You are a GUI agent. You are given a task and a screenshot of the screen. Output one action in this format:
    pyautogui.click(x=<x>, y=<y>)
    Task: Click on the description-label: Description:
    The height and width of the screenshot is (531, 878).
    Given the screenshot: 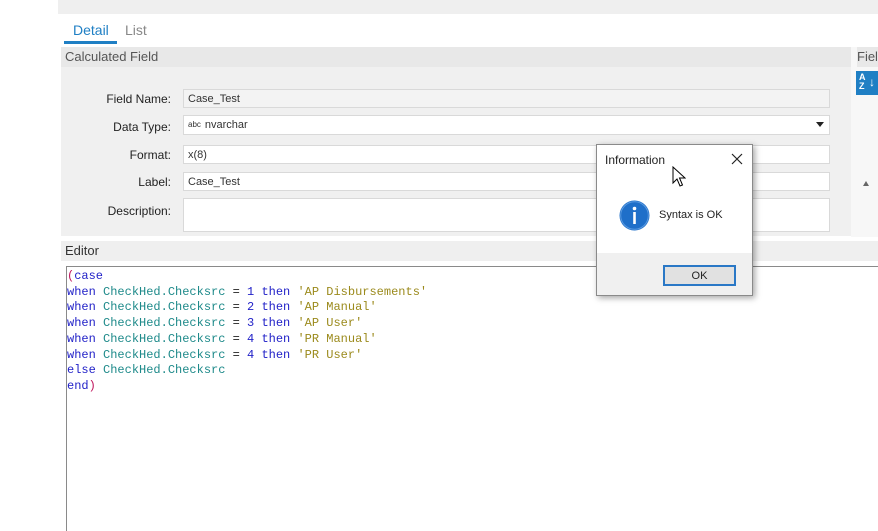 What is the action you would take?
    pyautogui.click(x=139, y=211)
    